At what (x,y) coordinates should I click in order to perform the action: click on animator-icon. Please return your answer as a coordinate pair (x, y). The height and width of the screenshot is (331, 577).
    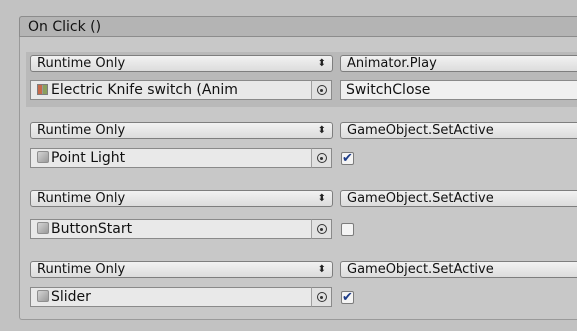
    Looking at the image, I should click on (42, 89).